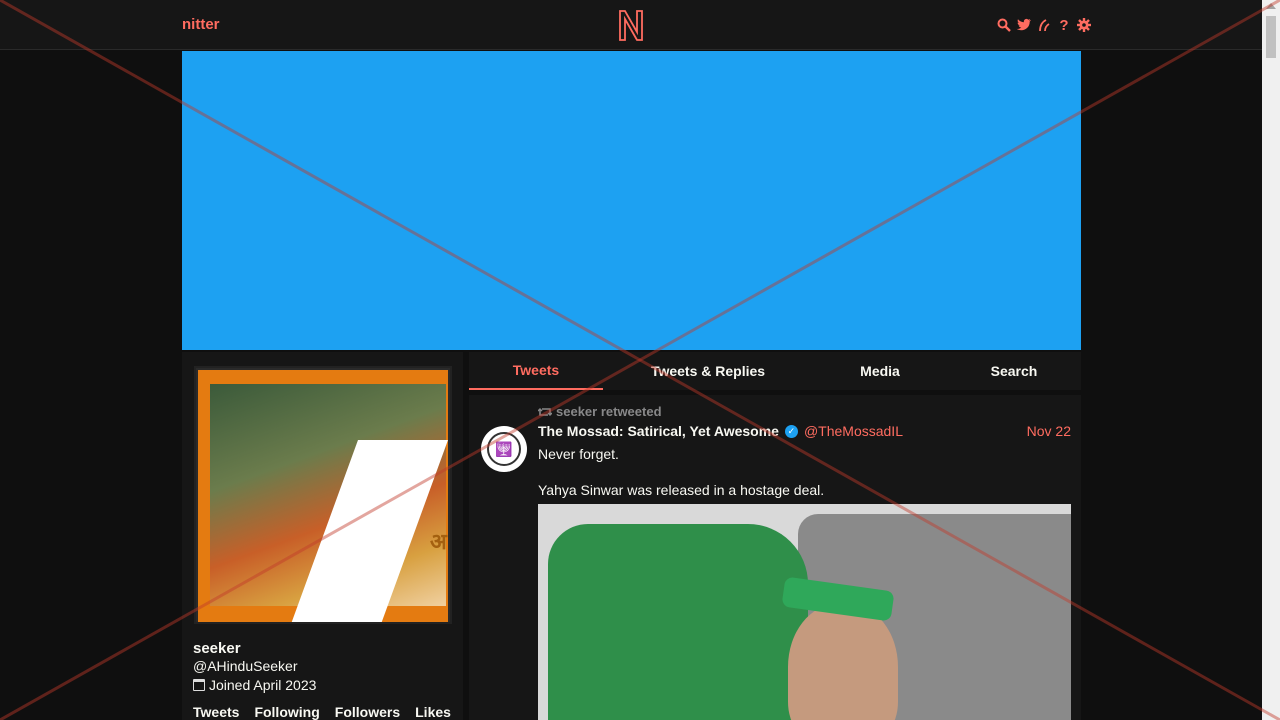  I want to click on profile-avatar: अ, so click(323, 495).